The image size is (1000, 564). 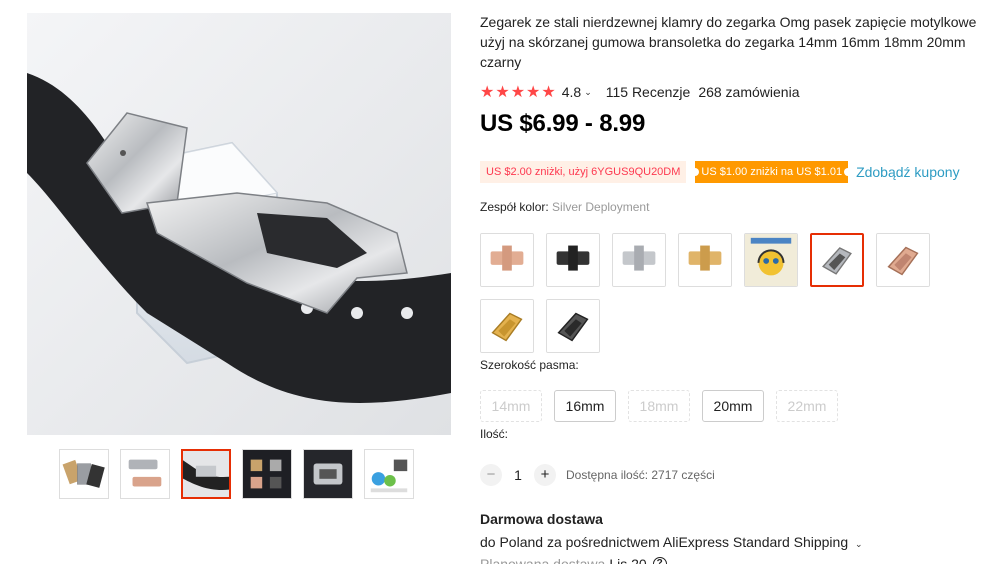 I want to click on thumbnail-advantage, so click(x=389, y=474).